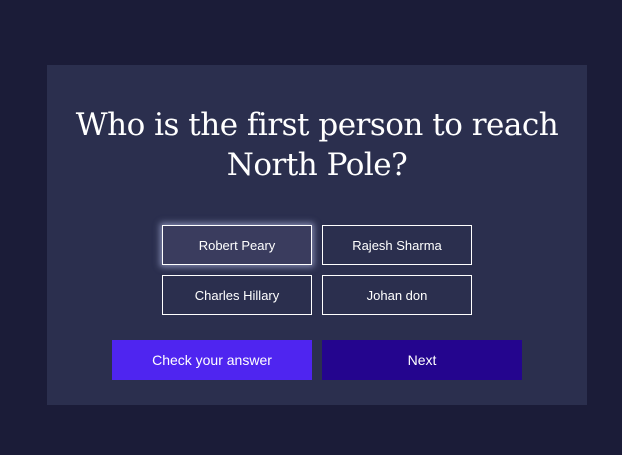 This screenshot has height=455, width=622. Describe the element at coordinates (237, 295) in the screenshot. I see `answer-option-charles-hillary: Charles Hillary` at that location.